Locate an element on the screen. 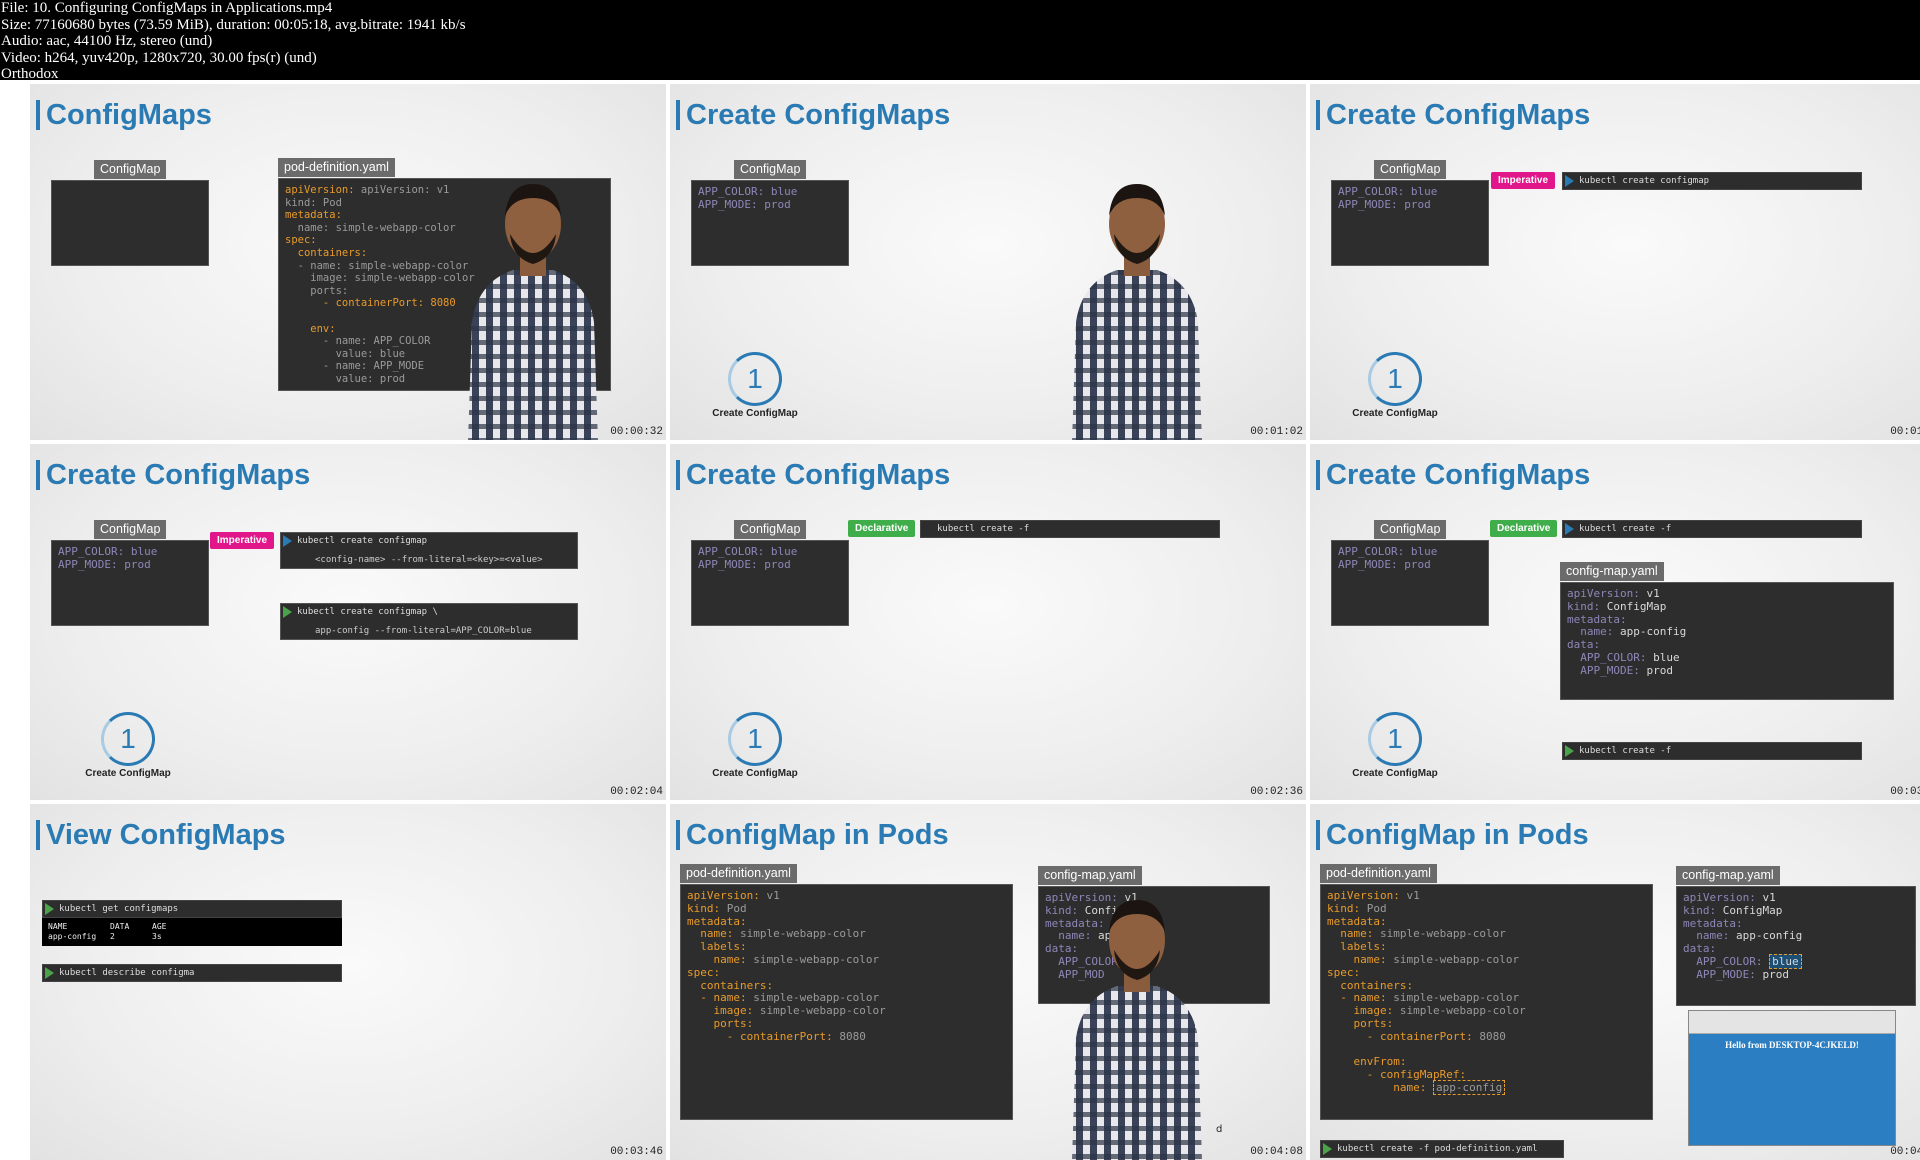 This screenshot has height=1160, width=1920. timestamp: 00:01:02 is located at coordinates (1276, 432).